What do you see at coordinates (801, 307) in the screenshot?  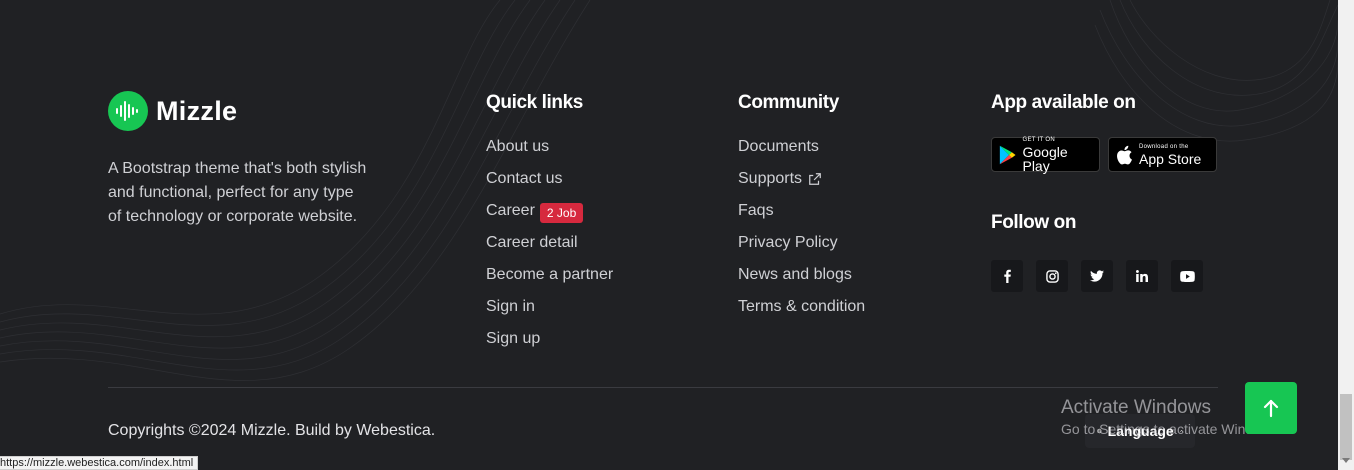 I see `link-terms-condition: Terms & condition` at bounding box center [801, 307].